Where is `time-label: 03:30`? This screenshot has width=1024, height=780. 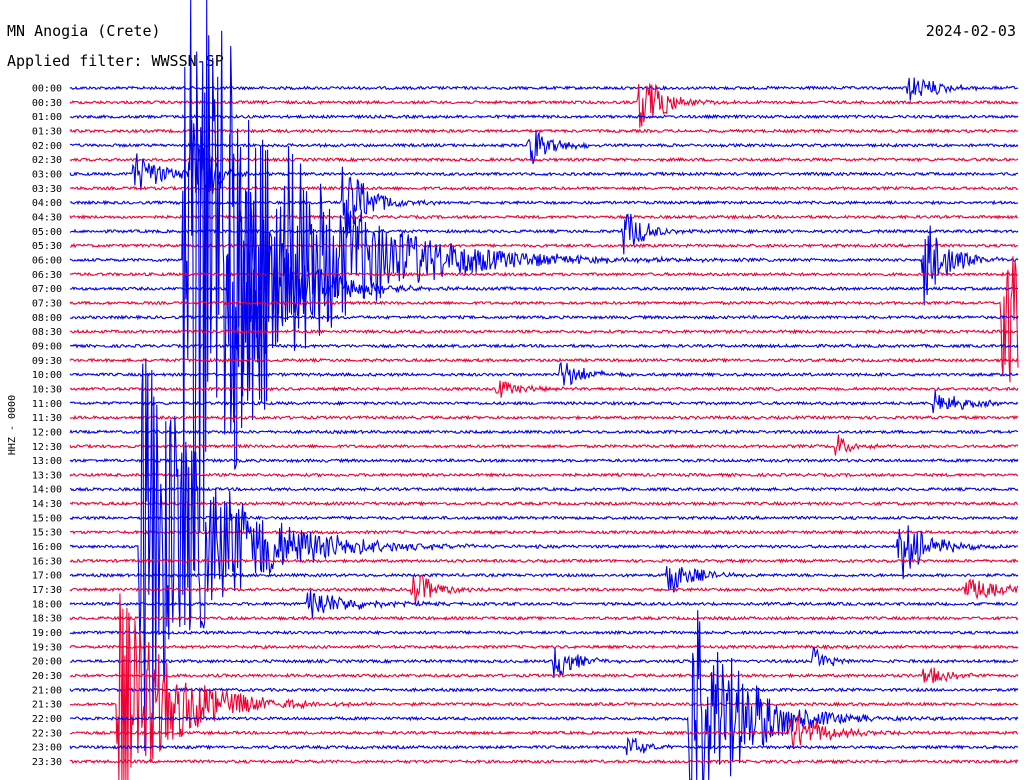
time-label: 03:30 is located at coordinates (47, 189).